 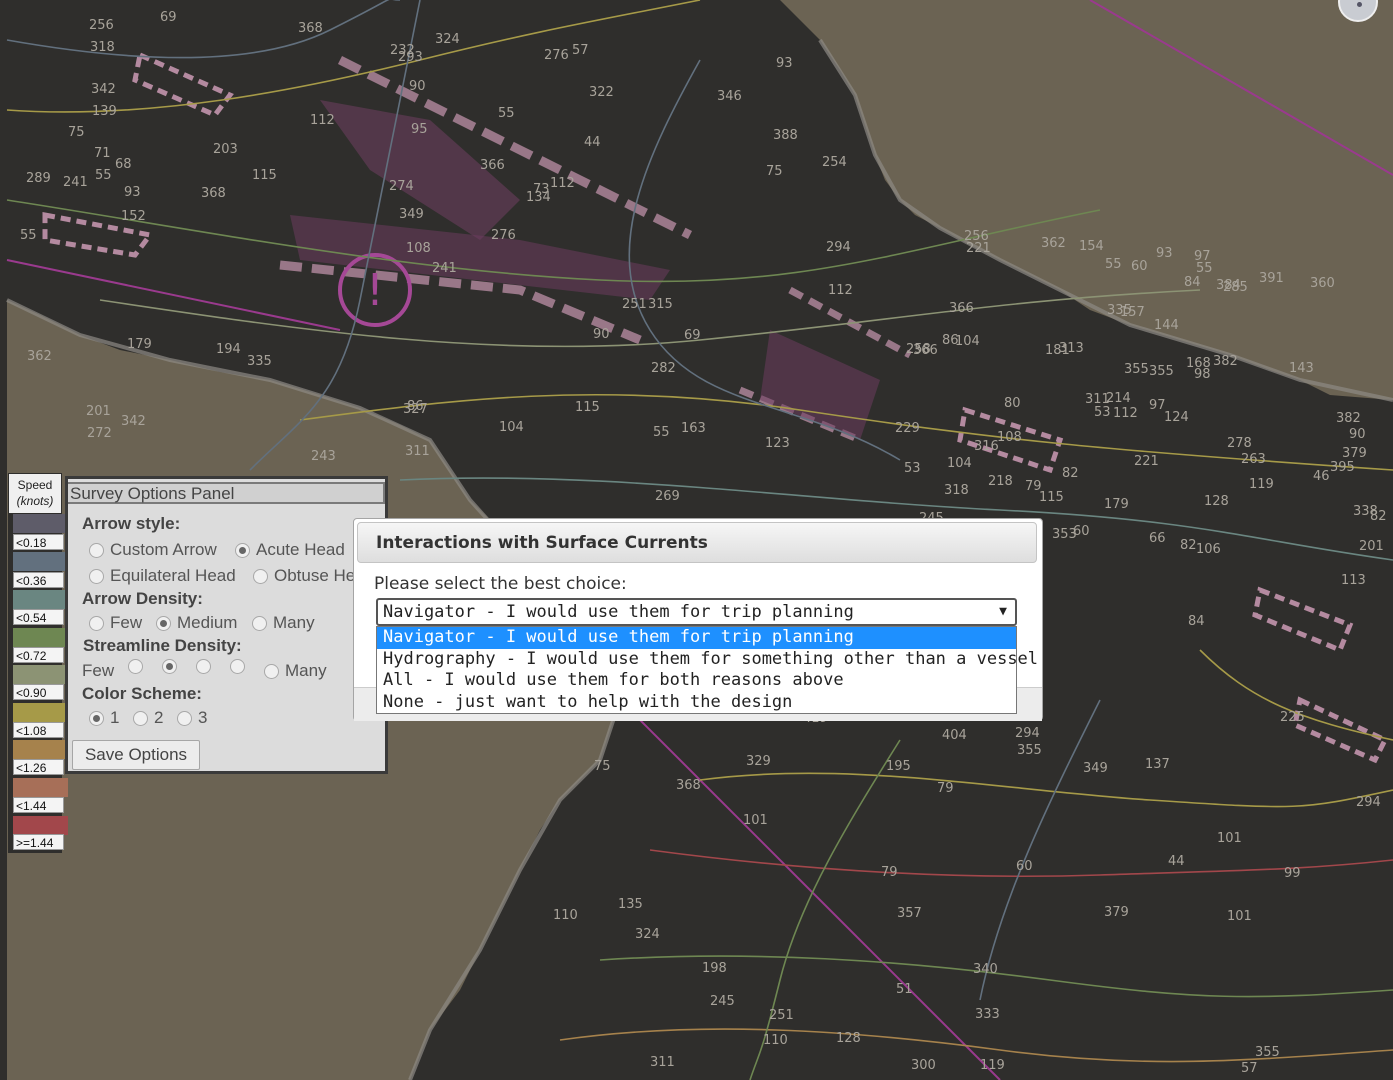 What do you see at coordinates (511, 427) in the screenshot?
I see `depth-sounding: 104` at bounding box center [511, 427].